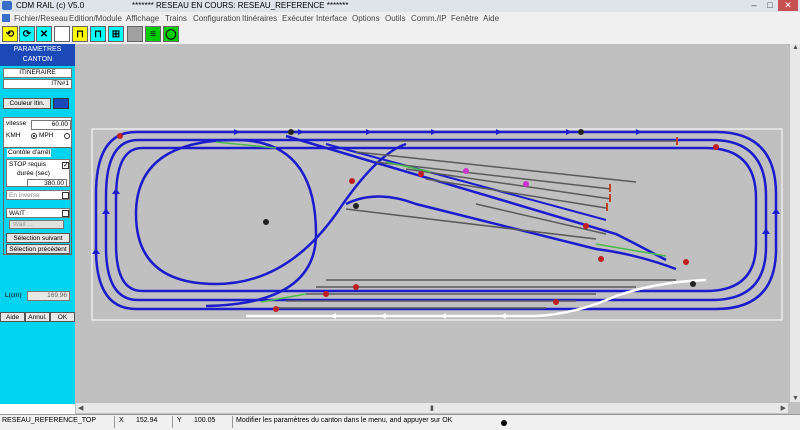 Image resolution: width=800 pixels, height=430 pixels. Describe the element at coordinates (27, 34) in the screenshot. I see `loop-arrow-icon: ⟳` at that location.